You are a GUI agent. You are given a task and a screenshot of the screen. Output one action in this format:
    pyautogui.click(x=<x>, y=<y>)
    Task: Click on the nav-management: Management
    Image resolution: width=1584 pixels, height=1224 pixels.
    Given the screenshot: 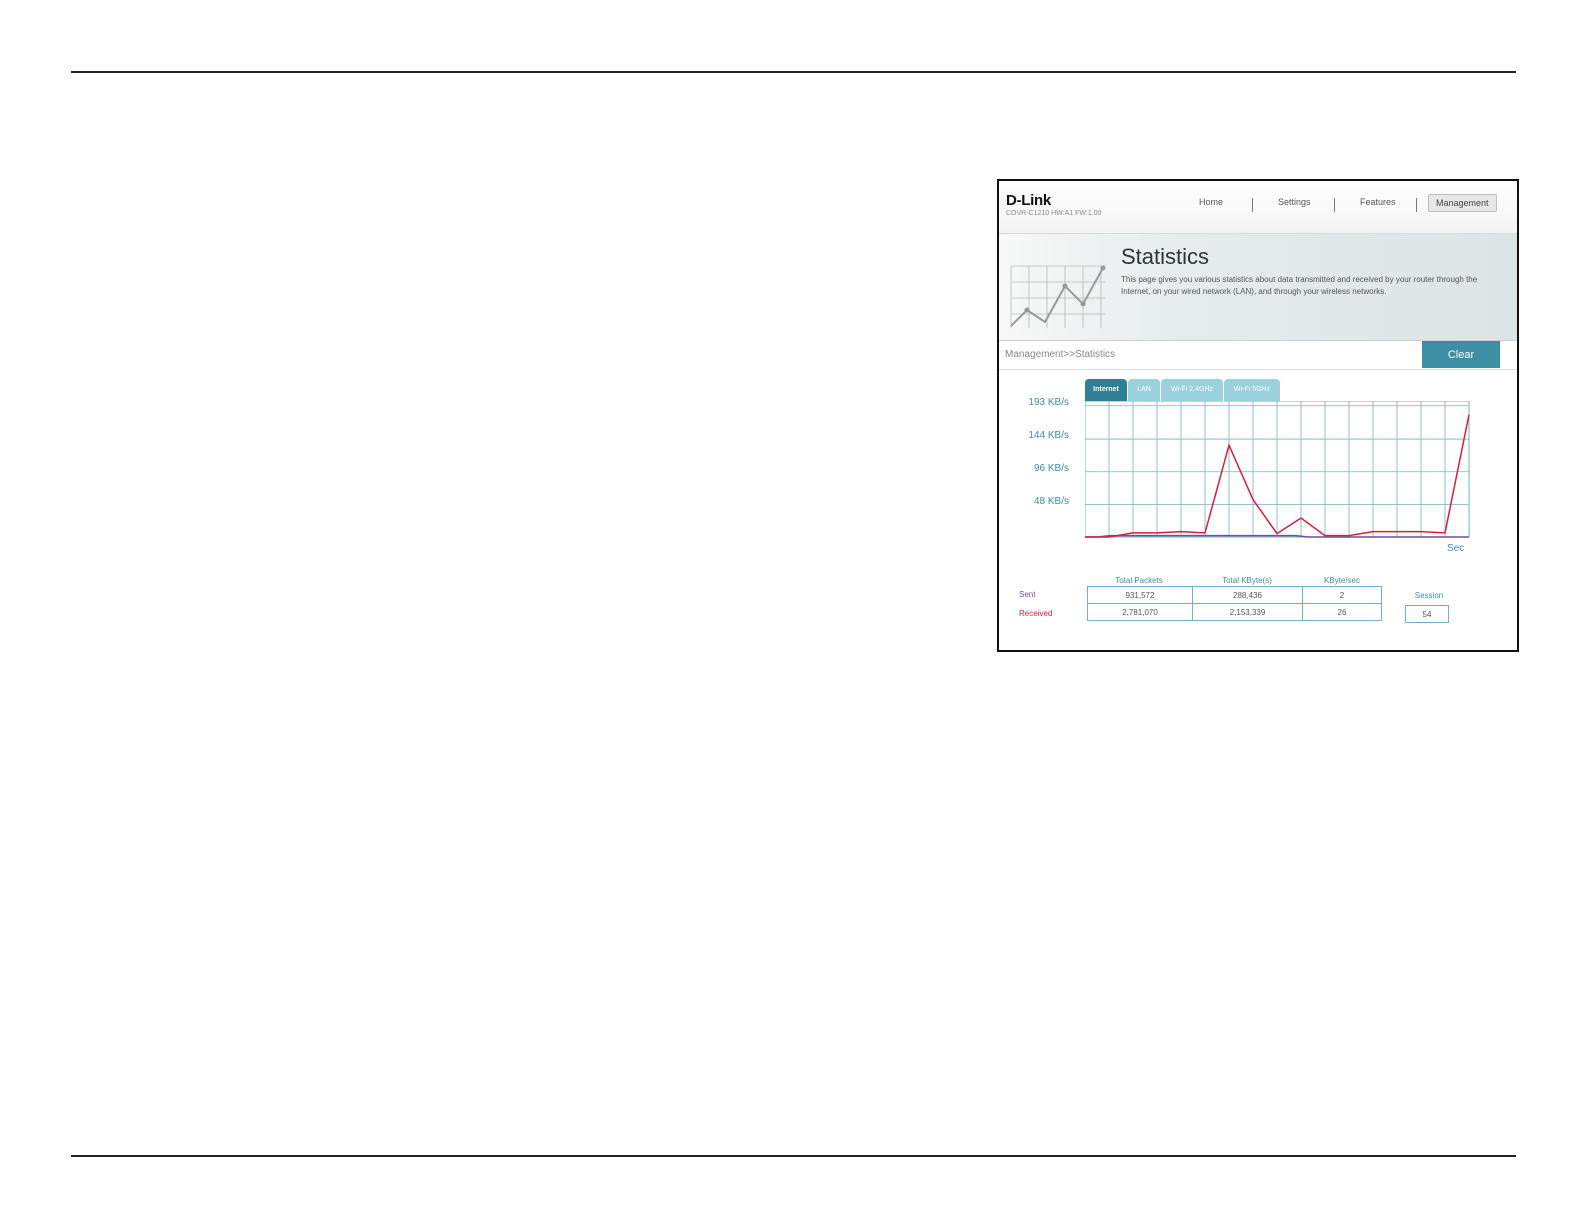 What is the action you would take?
    pyautogui.click(x=1462, y=203)
    